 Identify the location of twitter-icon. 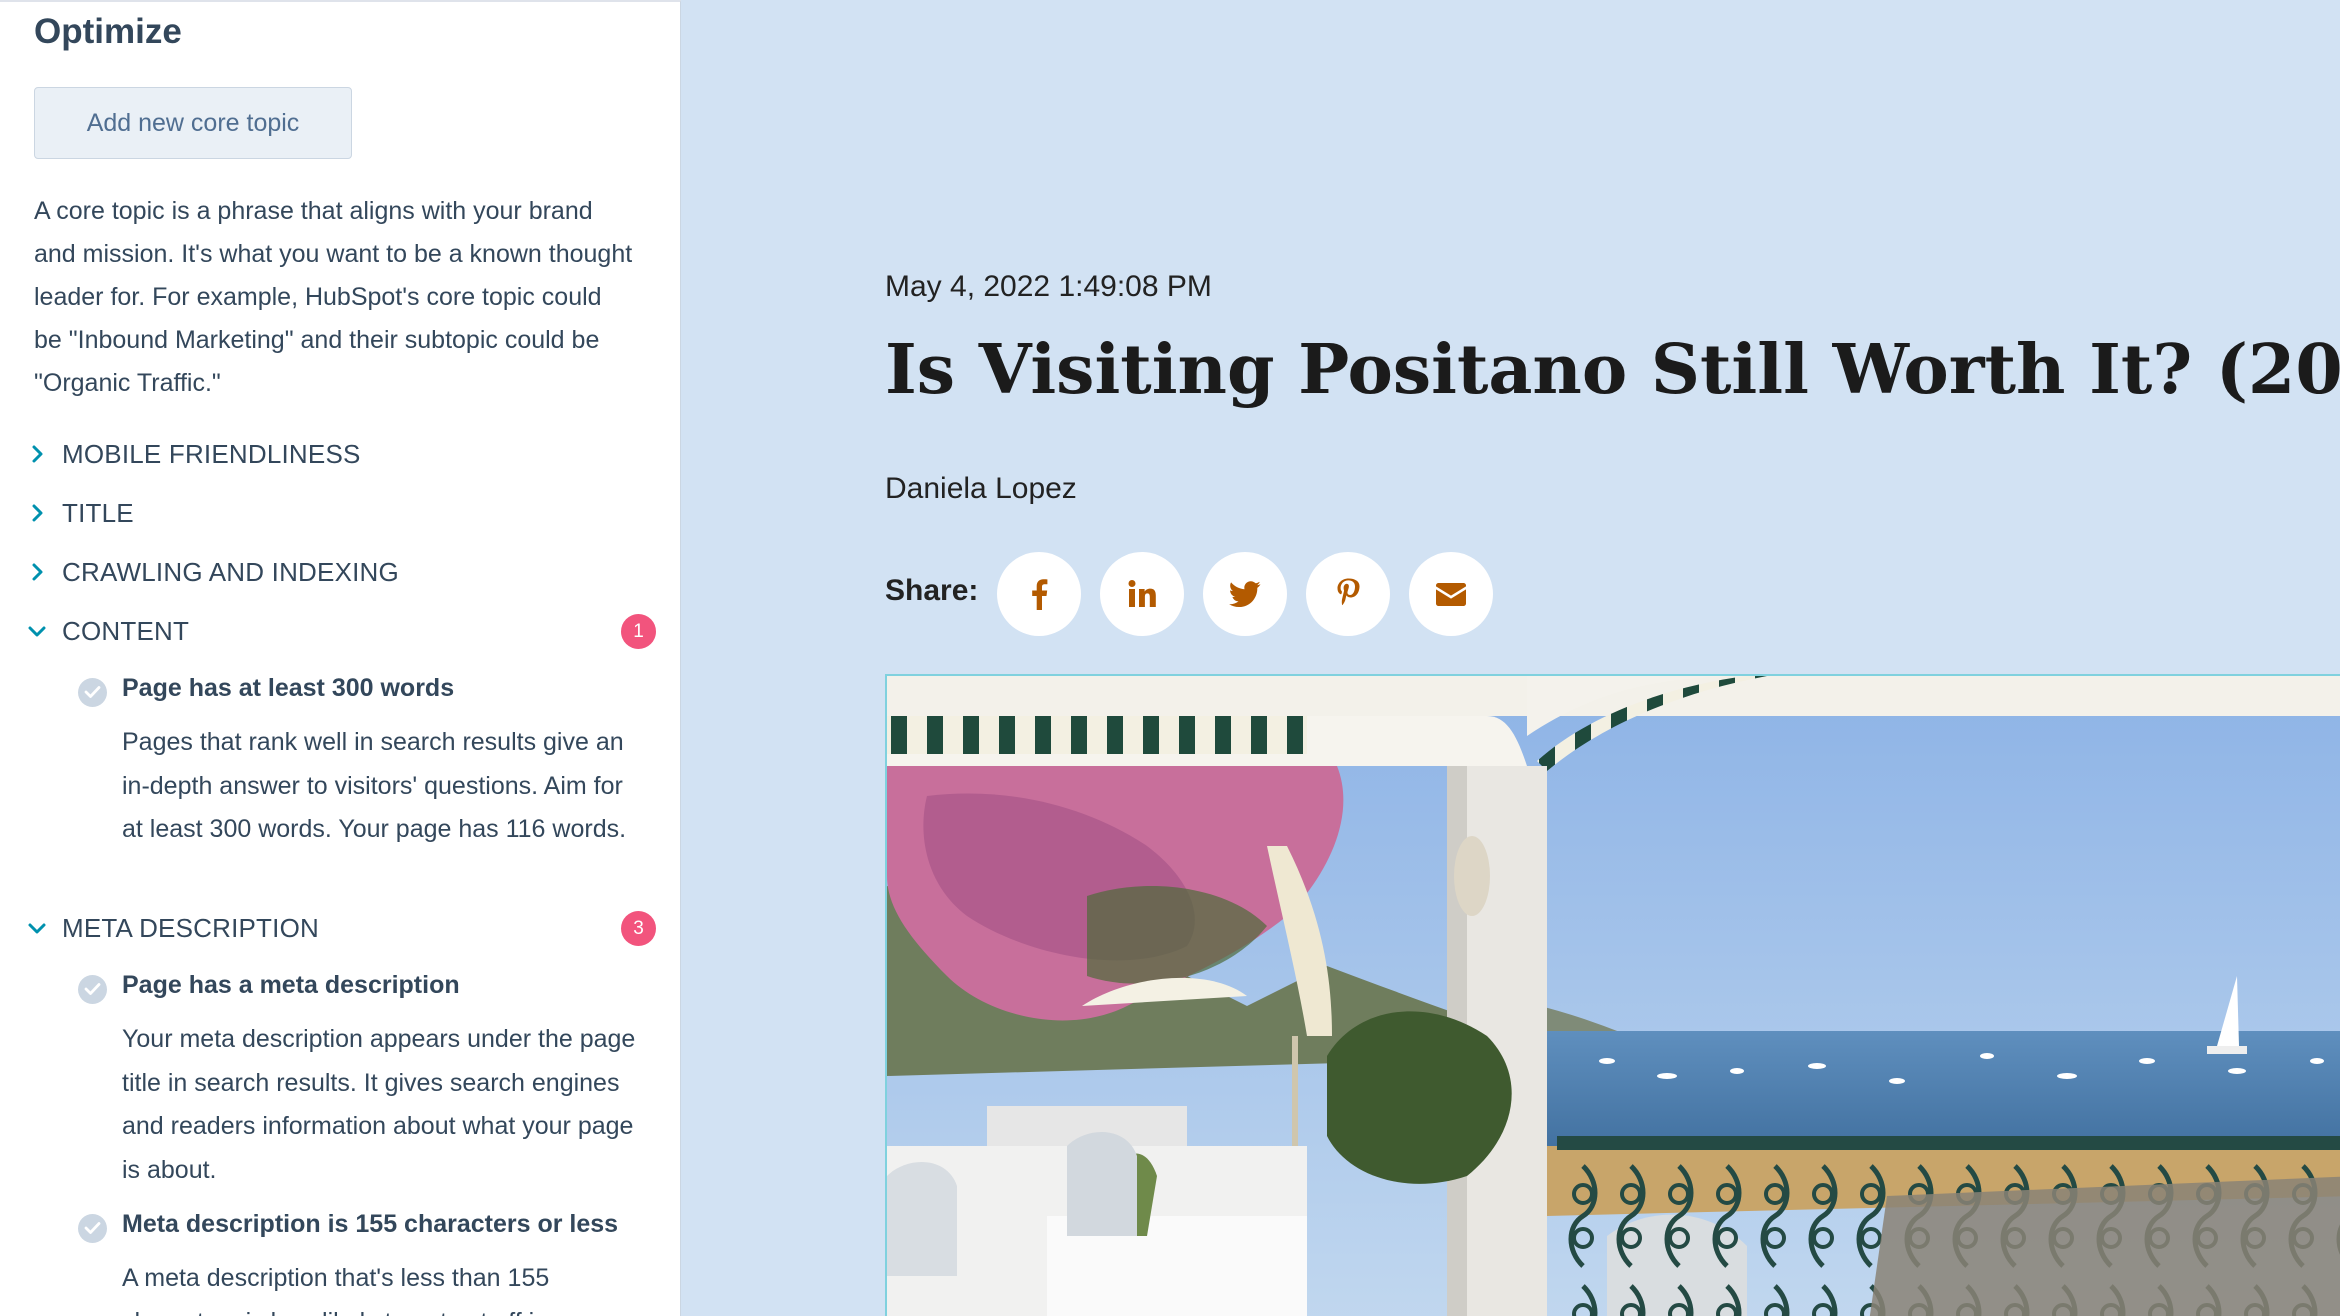
(1245, 594).